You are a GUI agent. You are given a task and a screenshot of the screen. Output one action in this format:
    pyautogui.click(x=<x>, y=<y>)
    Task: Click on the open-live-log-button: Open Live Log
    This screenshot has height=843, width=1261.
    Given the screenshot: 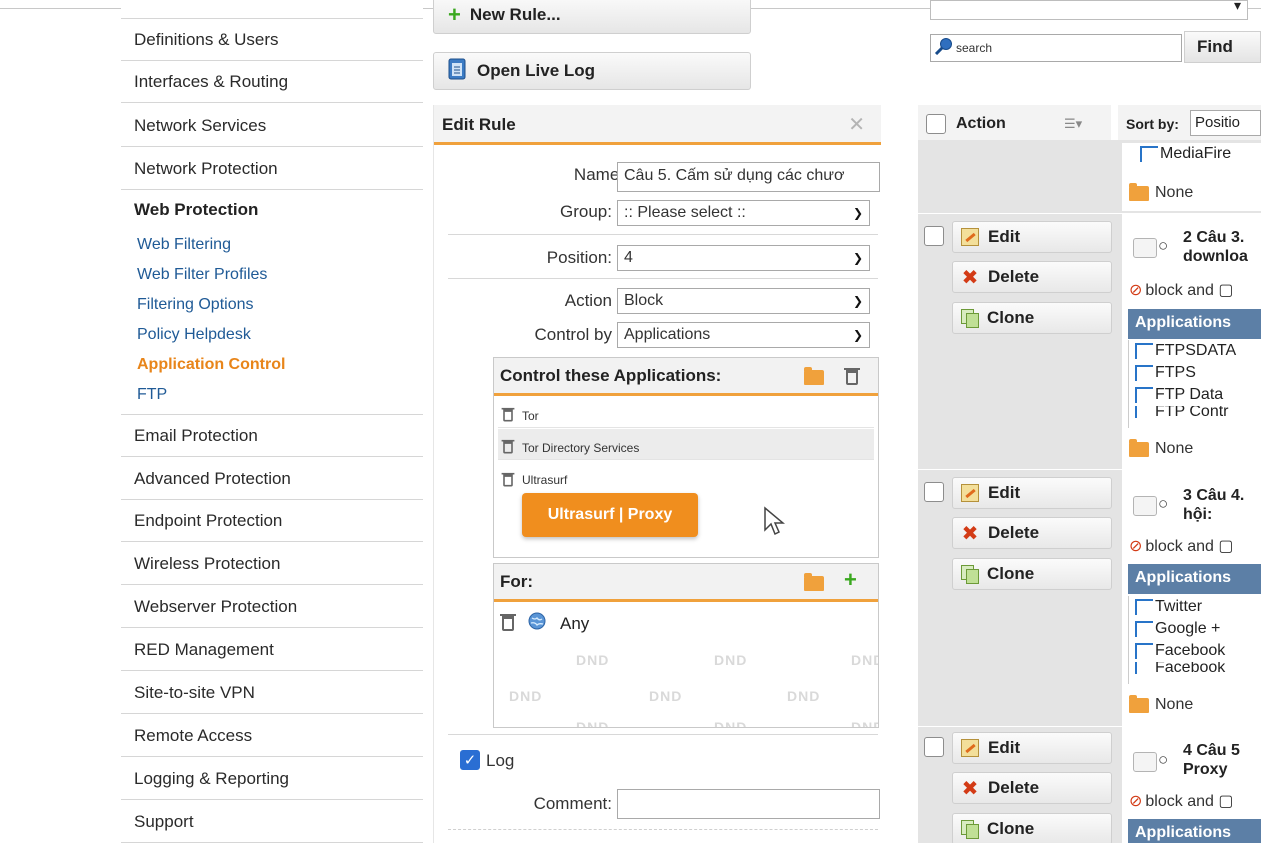 What is the action you would take?
    pyautogui.click(x=592, y=71)
    